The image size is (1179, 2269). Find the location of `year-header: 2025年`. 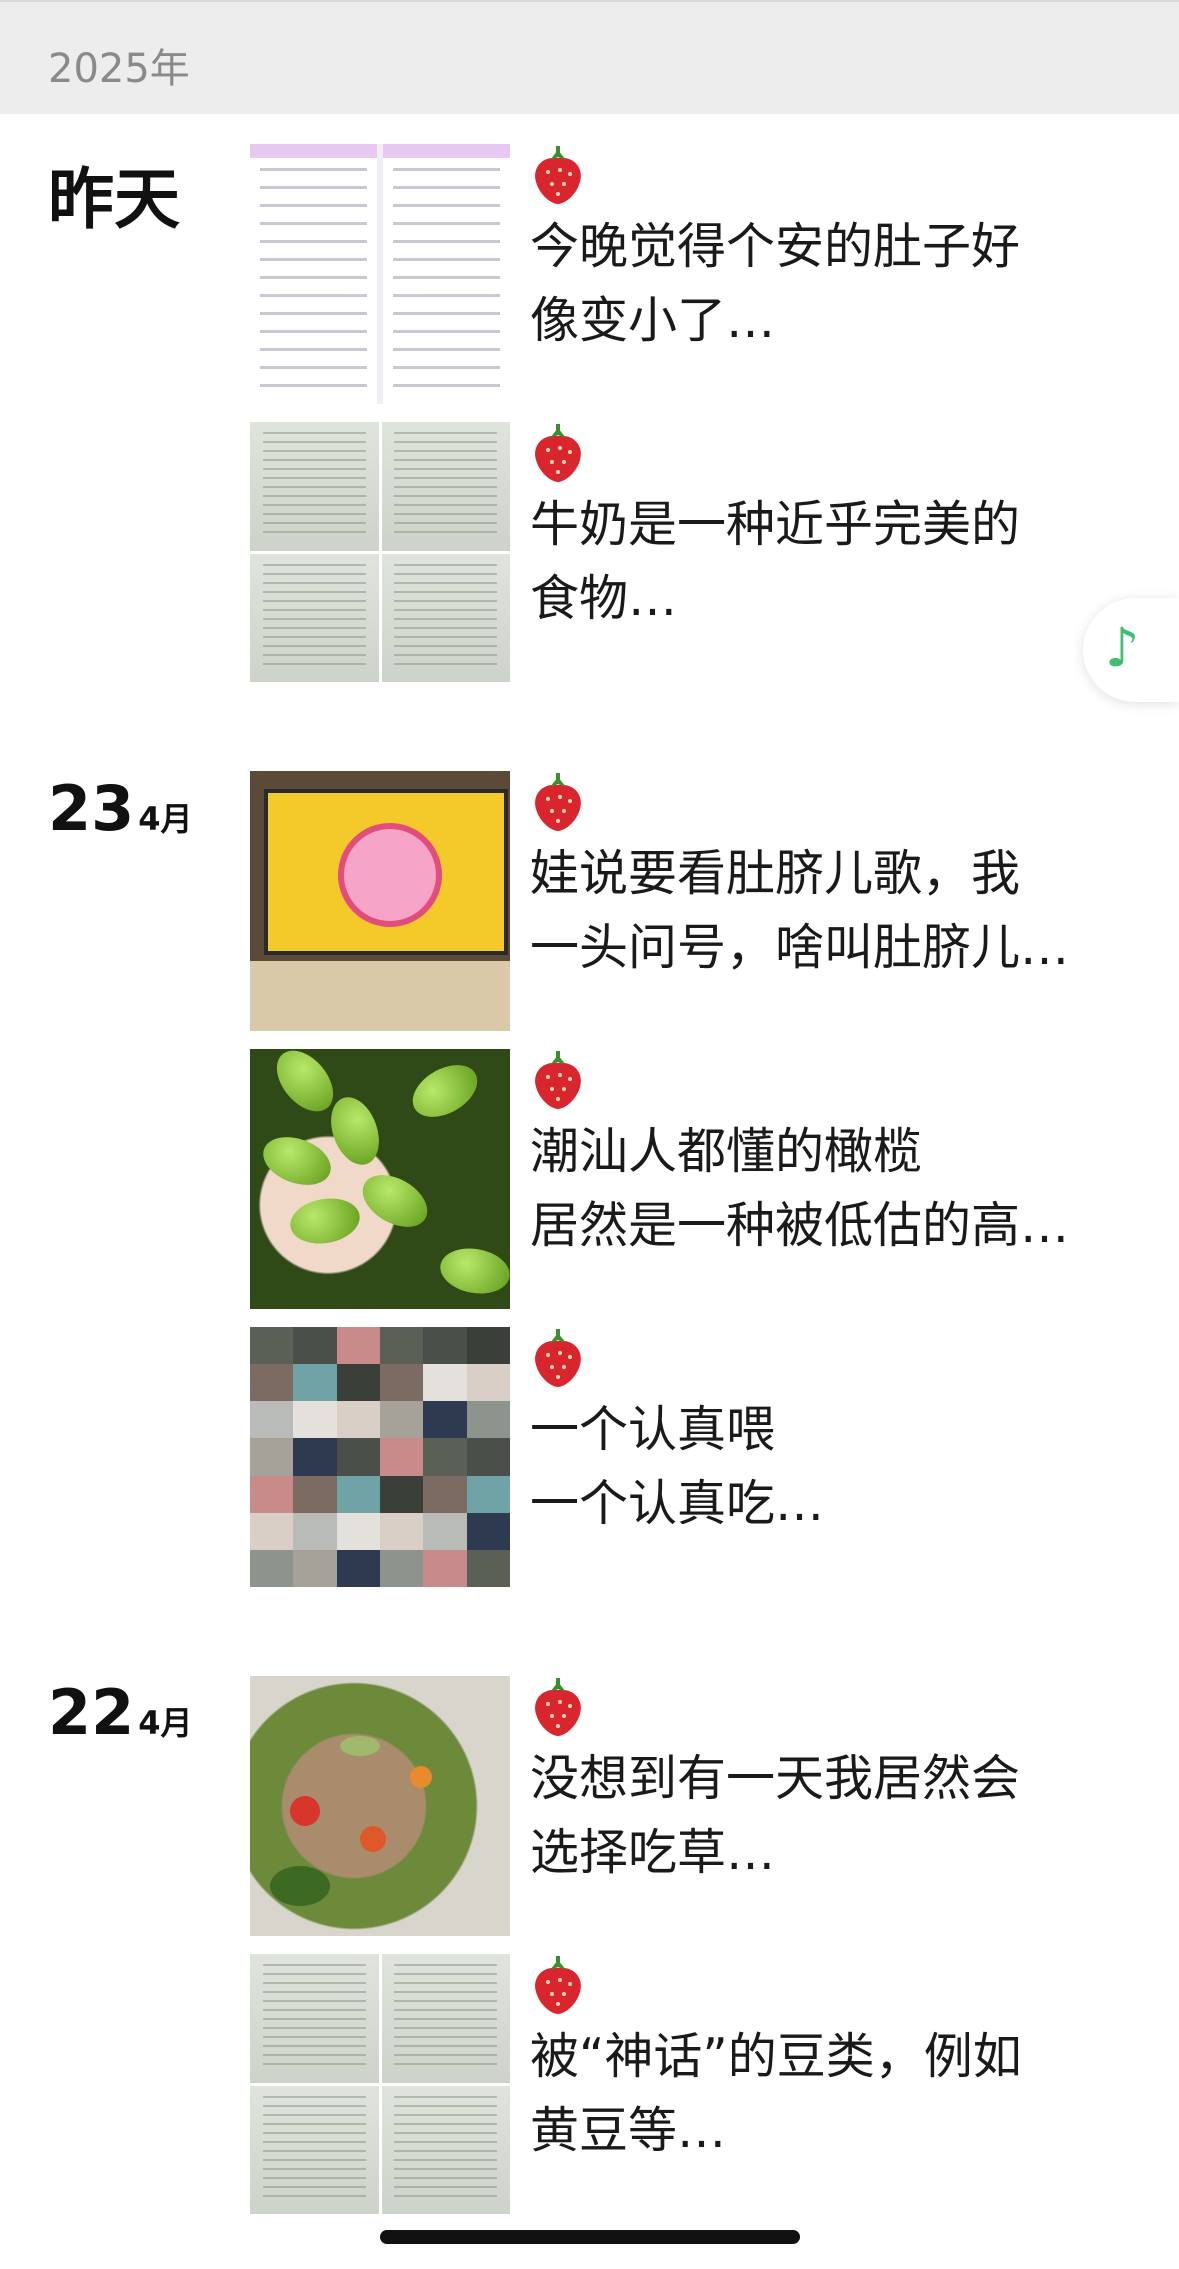

year-header: 2025年 is located at coordinates (589, 57).